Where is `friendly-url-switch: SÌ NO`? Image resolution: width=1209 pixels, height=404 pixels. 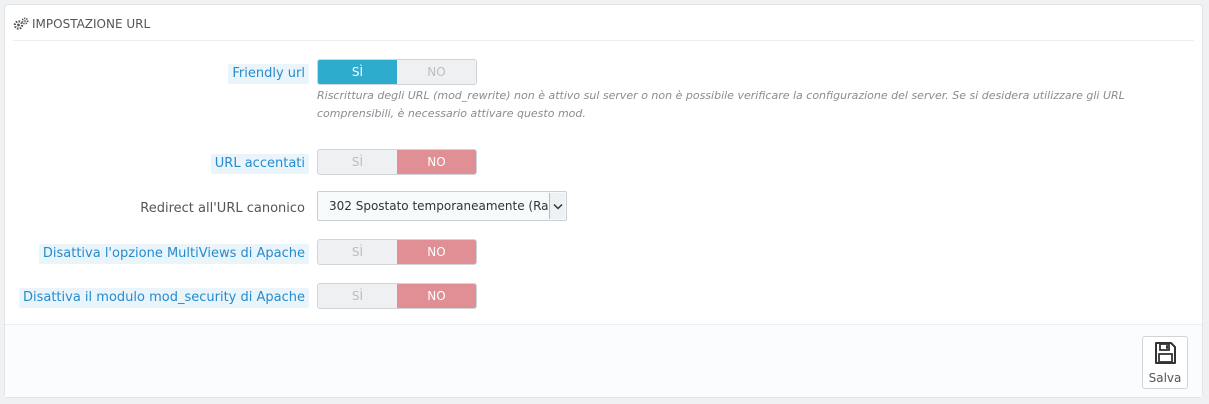
friendly-url-switch: SÌ NO is located at coordinates (397, 72).